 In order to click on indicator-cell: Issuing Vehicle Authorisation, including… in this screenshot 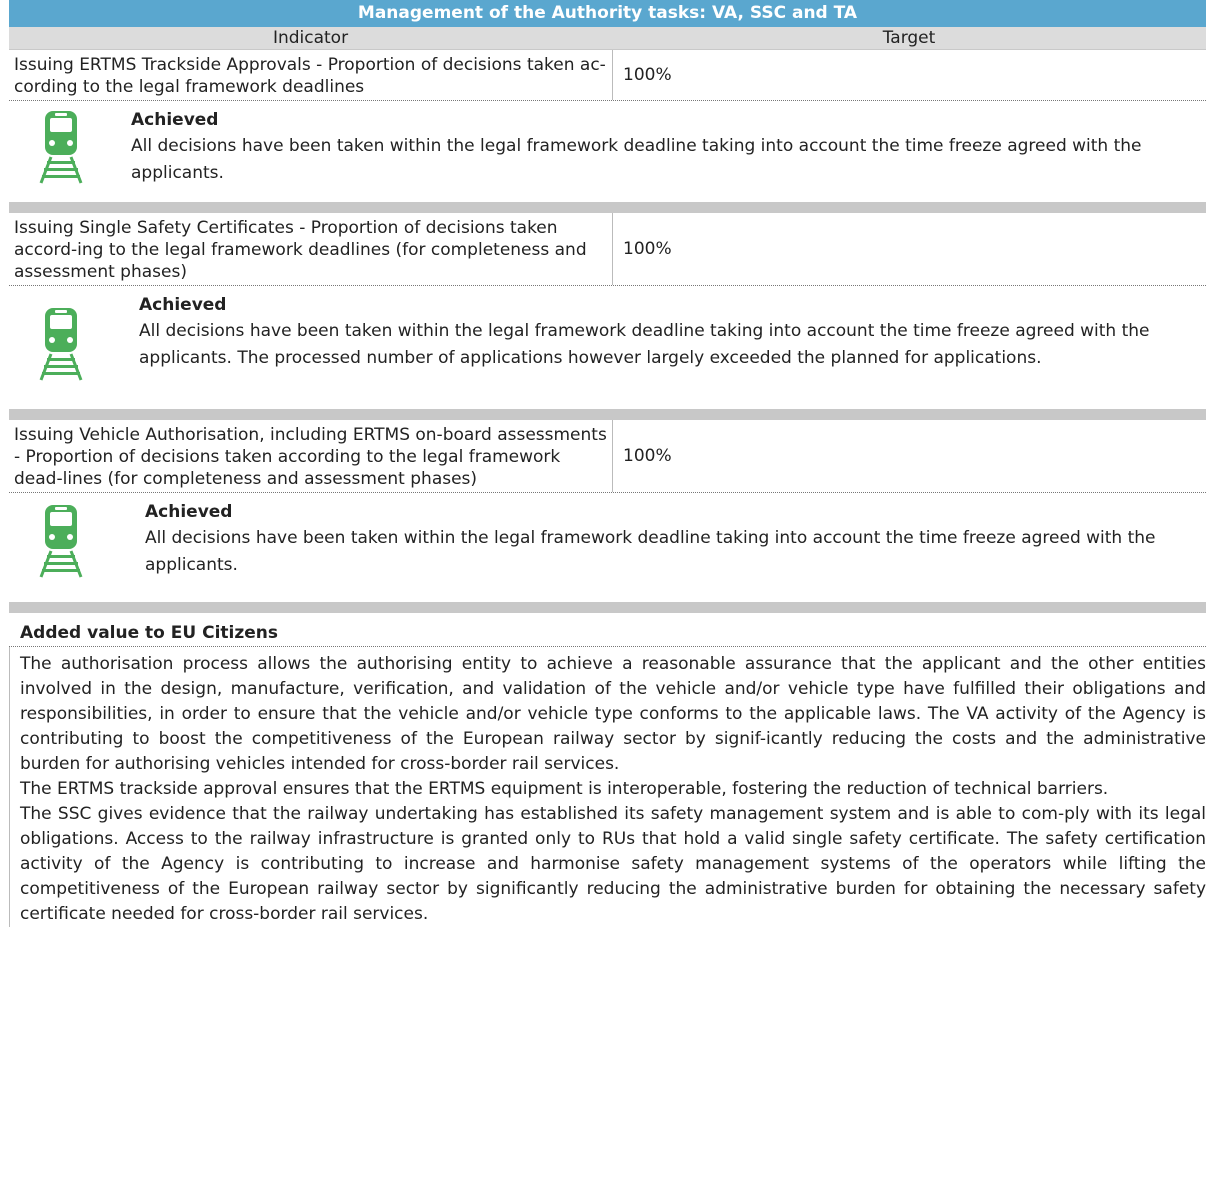, I will do `click(311, 456)`.